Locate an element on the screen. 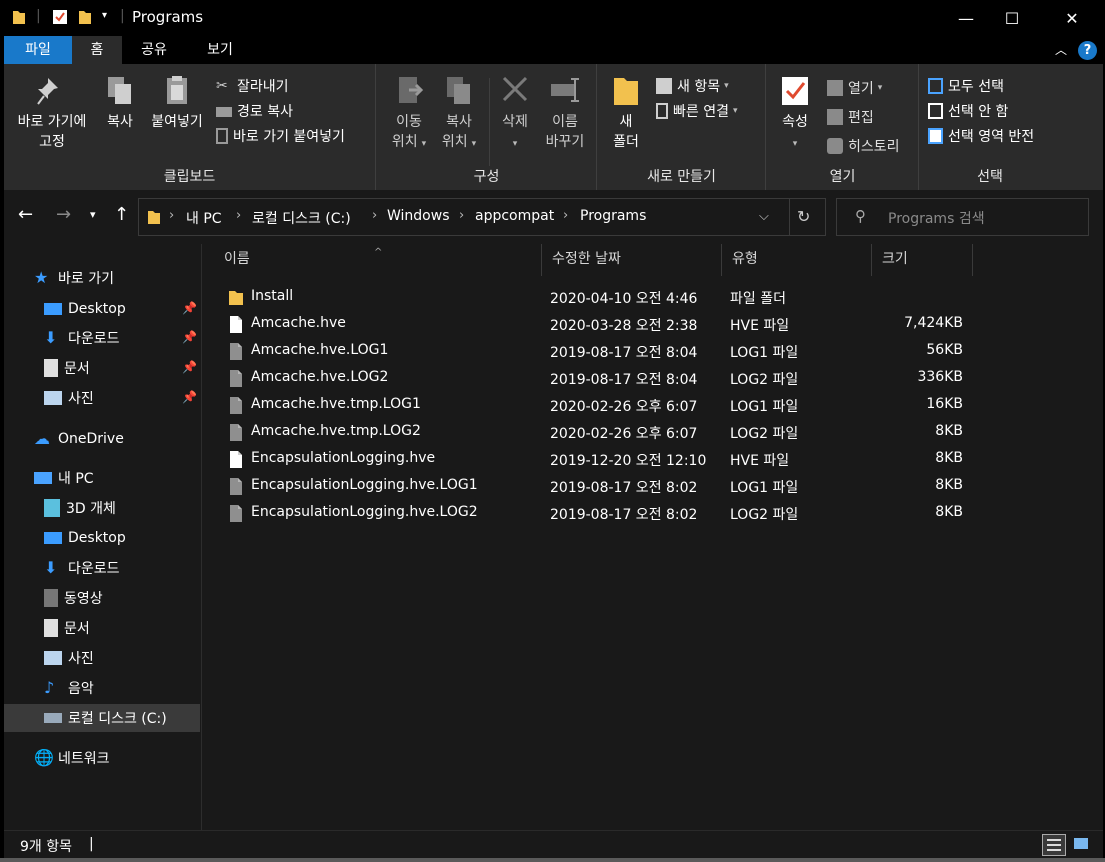 The width and height of the screenshot is (1105, 862). search-input: ⚲ Programs 검색 is located at coordinates (962, 217).